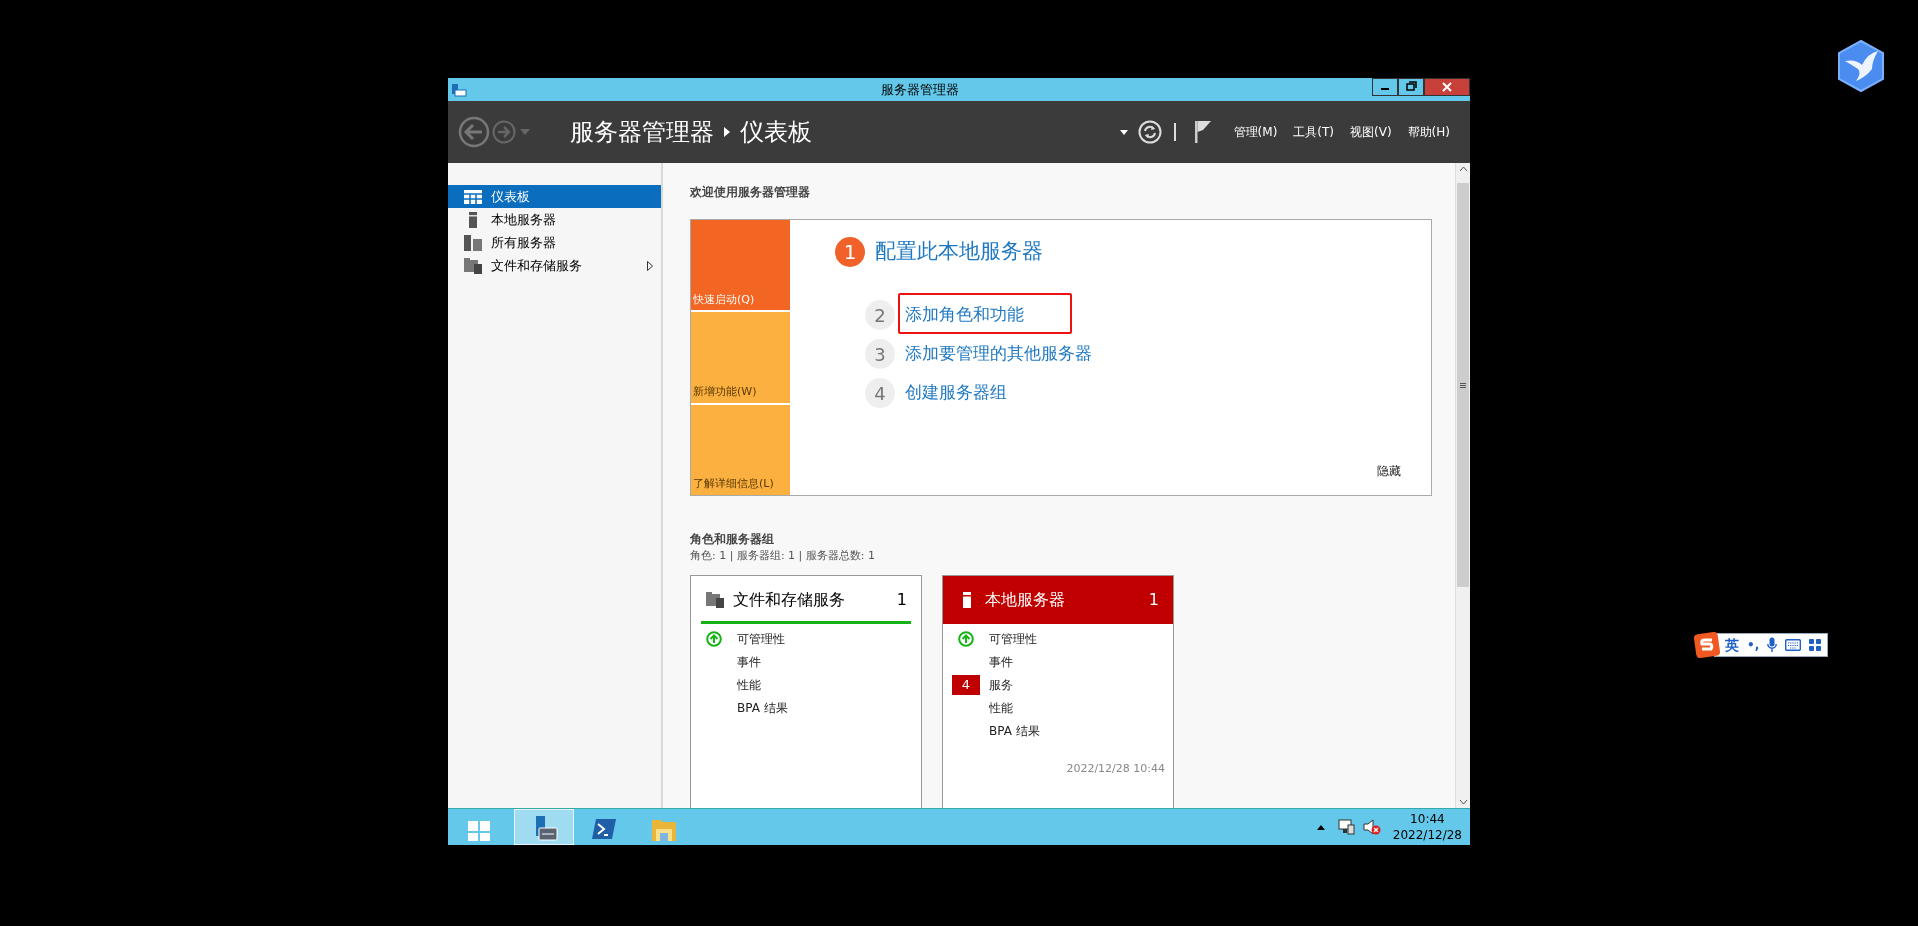  I want to click on dropdown-icon, so click(1123, 132).